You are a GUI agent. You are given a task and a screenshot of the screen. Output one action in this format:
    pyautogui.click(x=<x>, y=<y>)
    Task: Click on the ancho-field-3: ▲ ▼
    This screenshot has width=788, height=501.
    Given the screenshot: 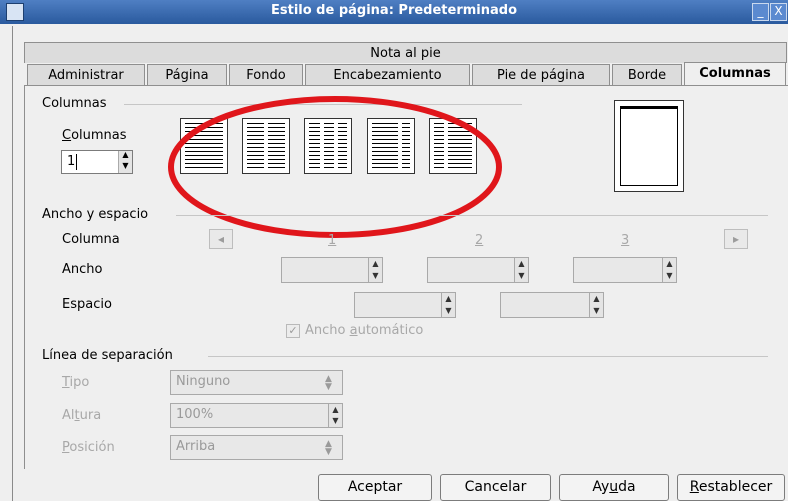 What is the action you would take?
    pyautogui.click(x=625, y=270)
    